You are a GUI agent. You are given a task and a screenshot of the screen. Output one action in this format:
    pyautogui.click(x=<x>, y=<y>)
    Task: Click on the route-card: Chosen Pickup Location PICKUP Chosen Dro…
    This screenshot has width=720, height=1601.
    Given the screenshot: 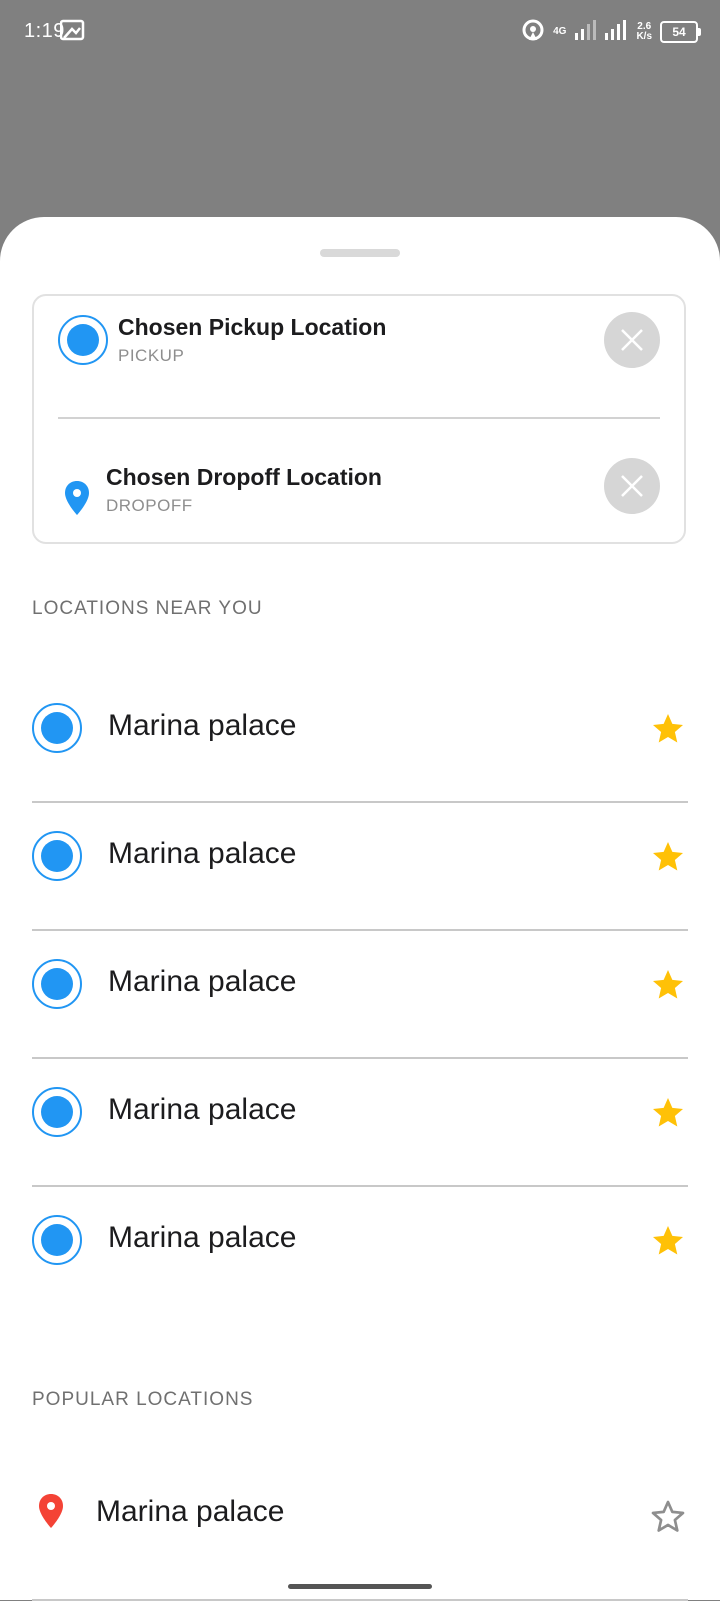 What is the action you would take?
    pyautogui.click(x=359, y=419)
    